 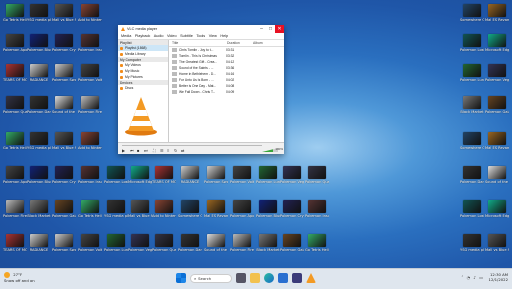 I want to click on menu-audio: Audio, so click(x=159, y=36).